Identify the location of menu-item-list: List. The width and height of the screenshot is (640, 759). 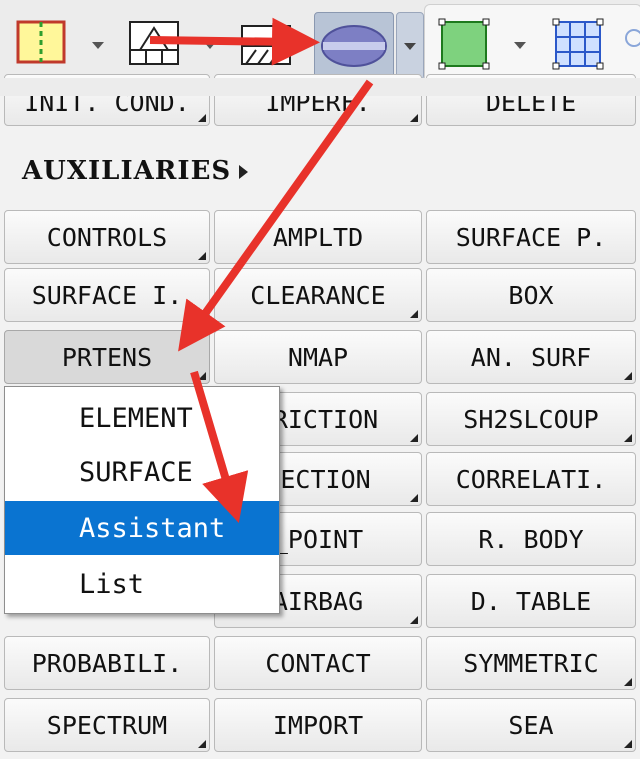
(142, 584).